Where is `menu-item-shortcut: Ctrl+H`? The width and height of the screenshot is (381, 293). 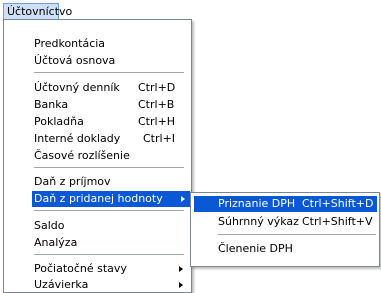
menu-item-shortcut: Ctrl+H is located at coordinates (157, 121).